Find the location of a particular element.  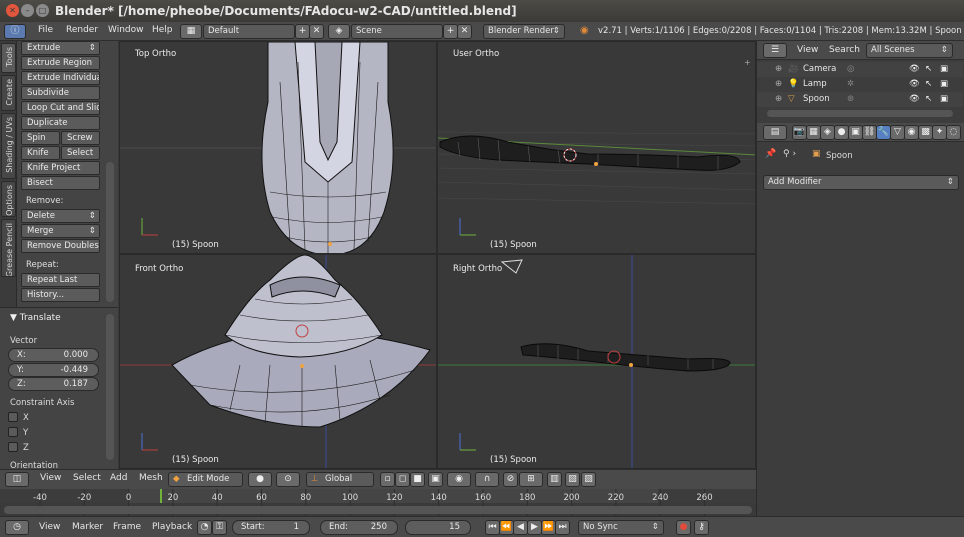

repeat-last-button: Repeat Last is located at coordinates (60, 280).